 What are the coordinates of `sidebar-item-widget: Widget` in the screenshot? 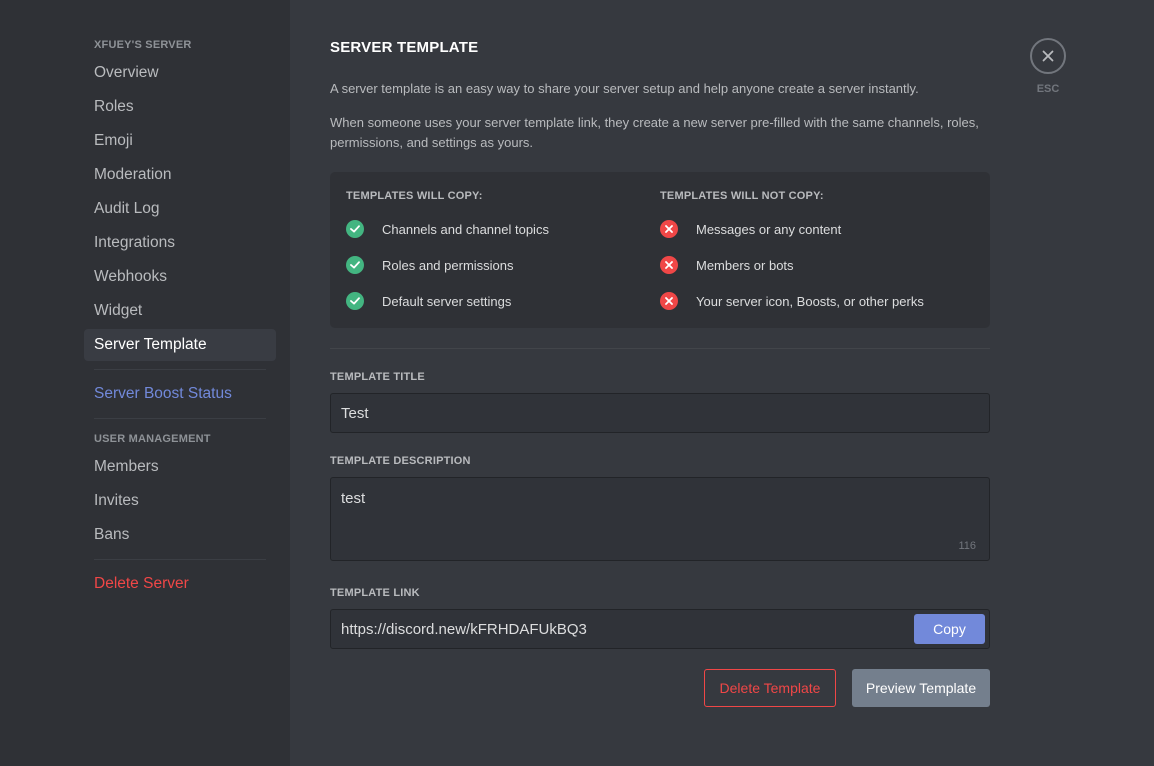 It's located at (180, 311).